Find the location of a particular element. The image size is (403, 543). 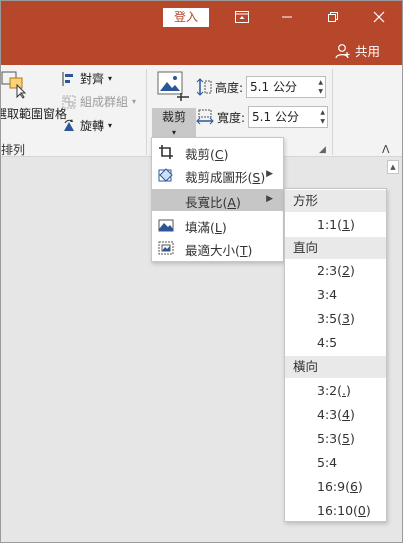

crop-menu: 裁剪(C) 裁剪成圖形(S) ▶ 長寬比(A) ▶ 填滿(L) 最適大小(T) is located at coordinates (217, 199).